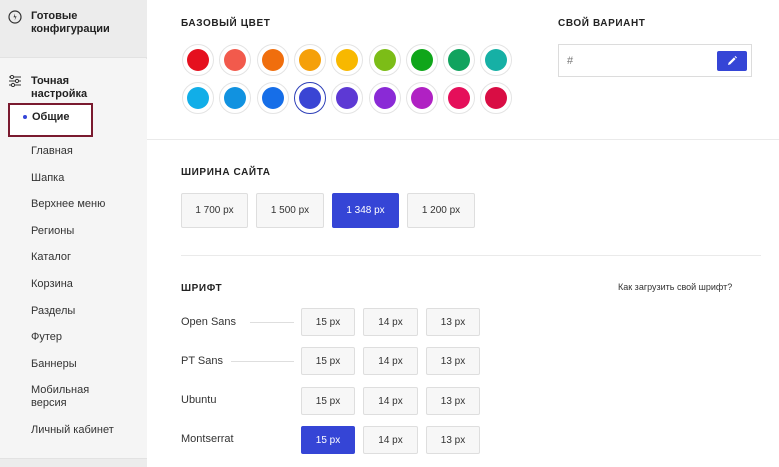 The image size is (779, 467). I want to click on width-option-1200: 1 200 px, so click(441, 210).